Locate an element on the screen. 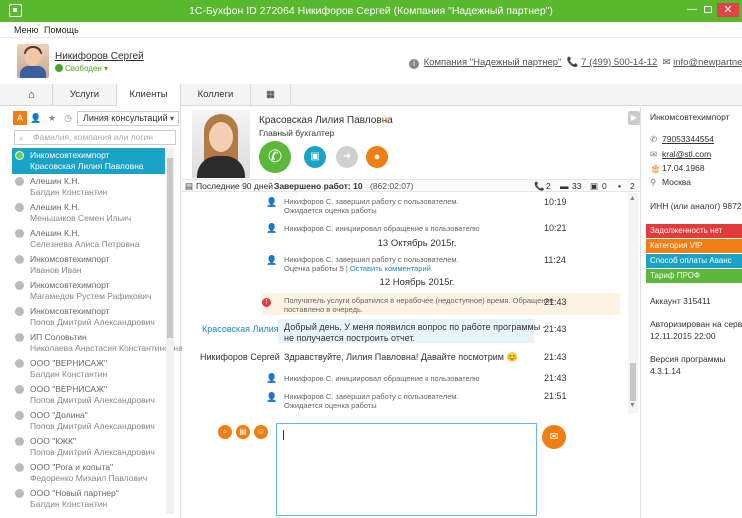  message-input is located at coordinates (406, 469).